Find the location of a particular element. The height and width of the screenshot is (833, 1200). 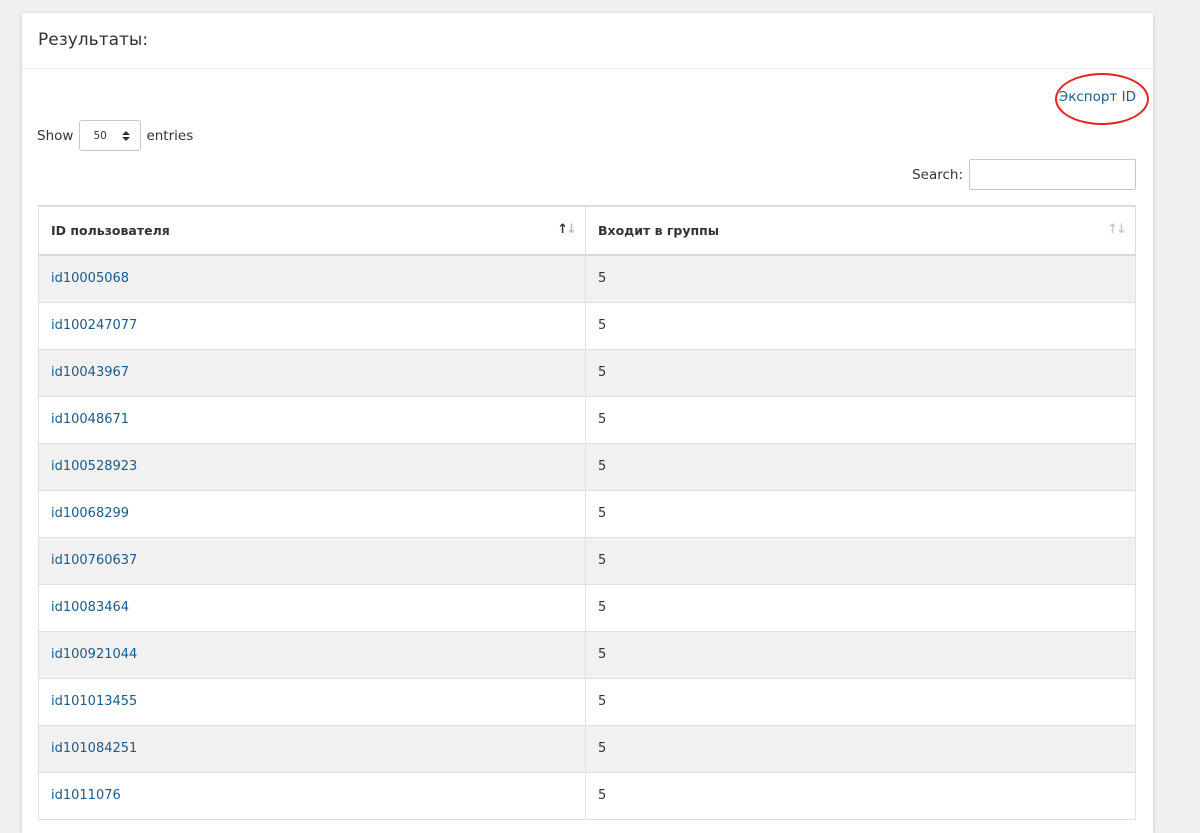

user-id-link: id10043967 is located at coordinates (90, 372).